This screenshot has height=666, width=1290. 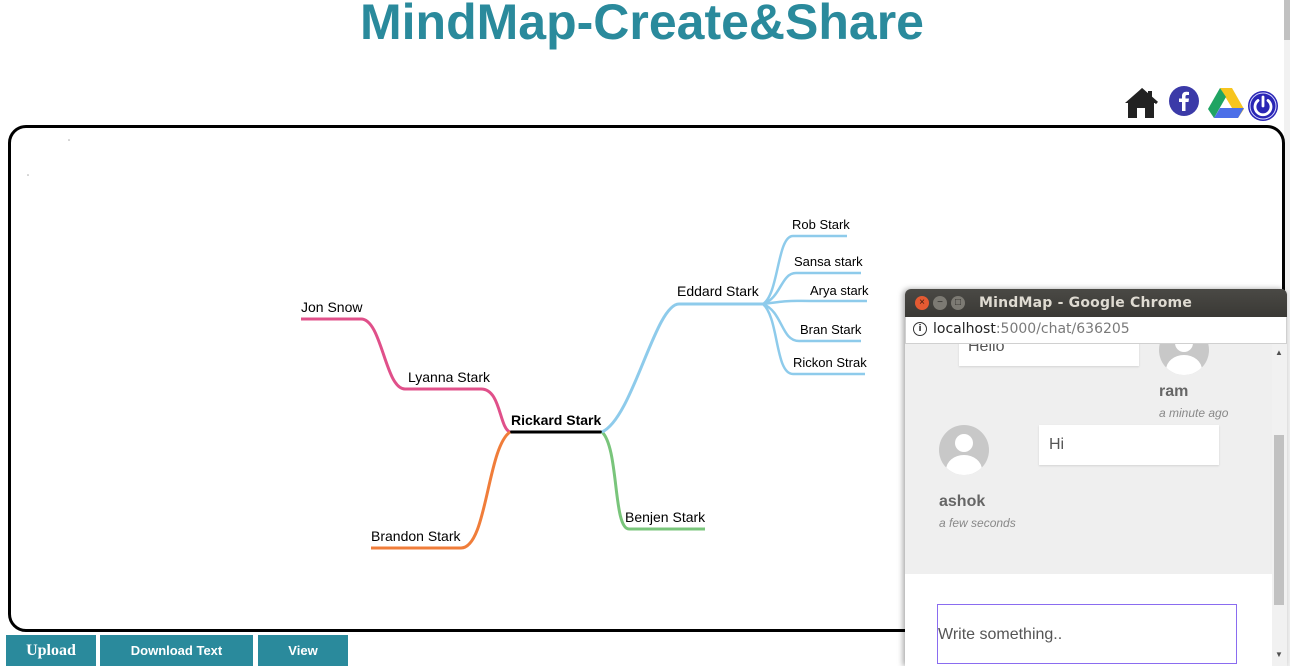 I want to click on info-icon: i, so click(x=920, y=329).